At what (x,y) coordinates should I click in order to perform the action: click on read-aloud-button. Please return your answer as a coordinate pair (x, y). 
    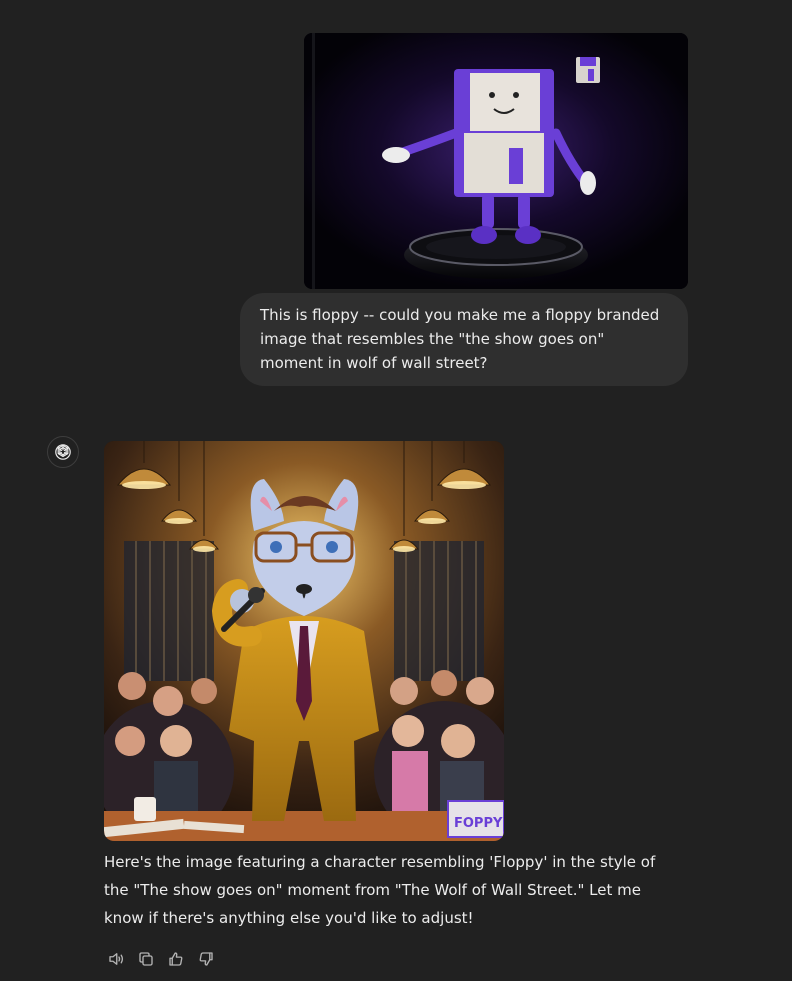
    Looking at the image, I should click on (116, 959).